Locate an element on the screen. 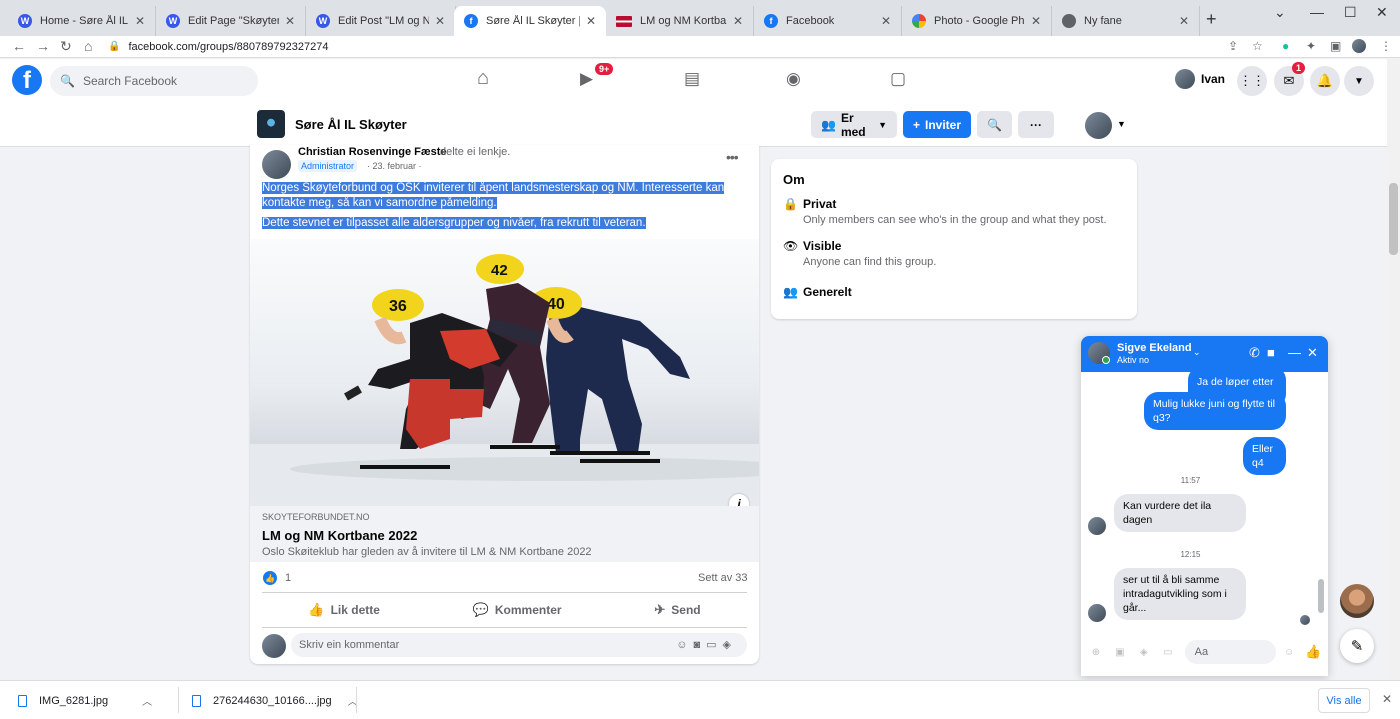 The image size is (1400, 719). video-icon: ■ is located at coordinates (1271, 352).